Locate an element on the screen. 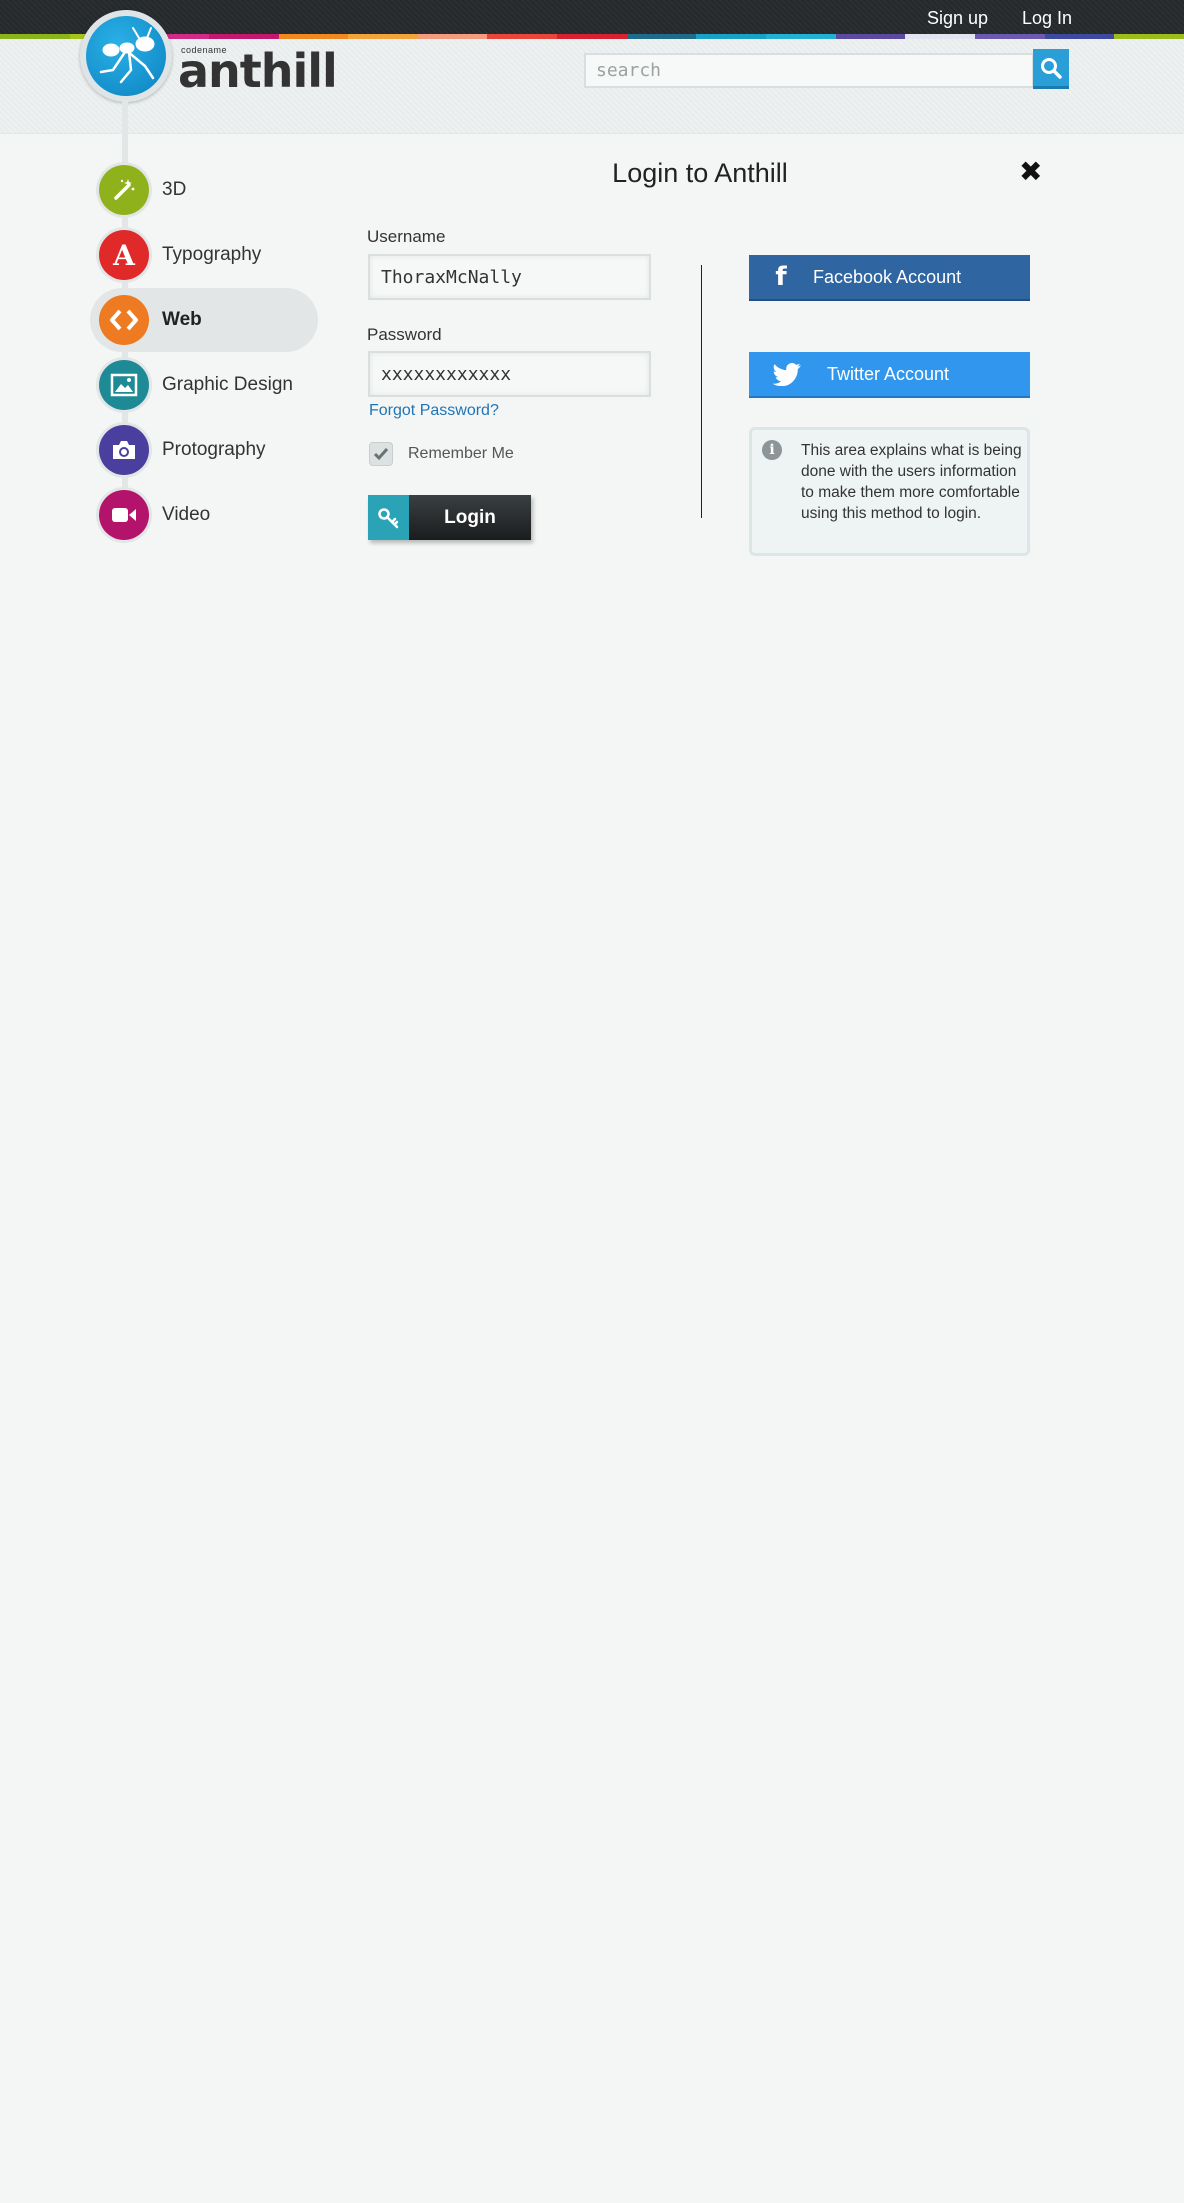 The image size is (1184, 2203). key-icon is located at coordinates (388, 517).